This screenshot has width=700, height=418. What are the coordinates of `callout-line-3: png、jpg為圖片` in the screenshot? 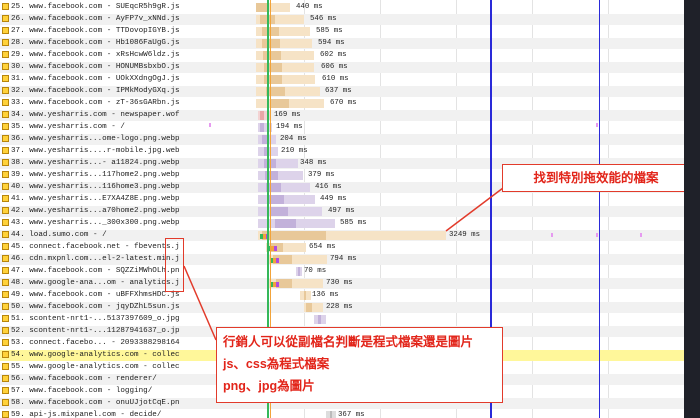 It's located at (269, 386).